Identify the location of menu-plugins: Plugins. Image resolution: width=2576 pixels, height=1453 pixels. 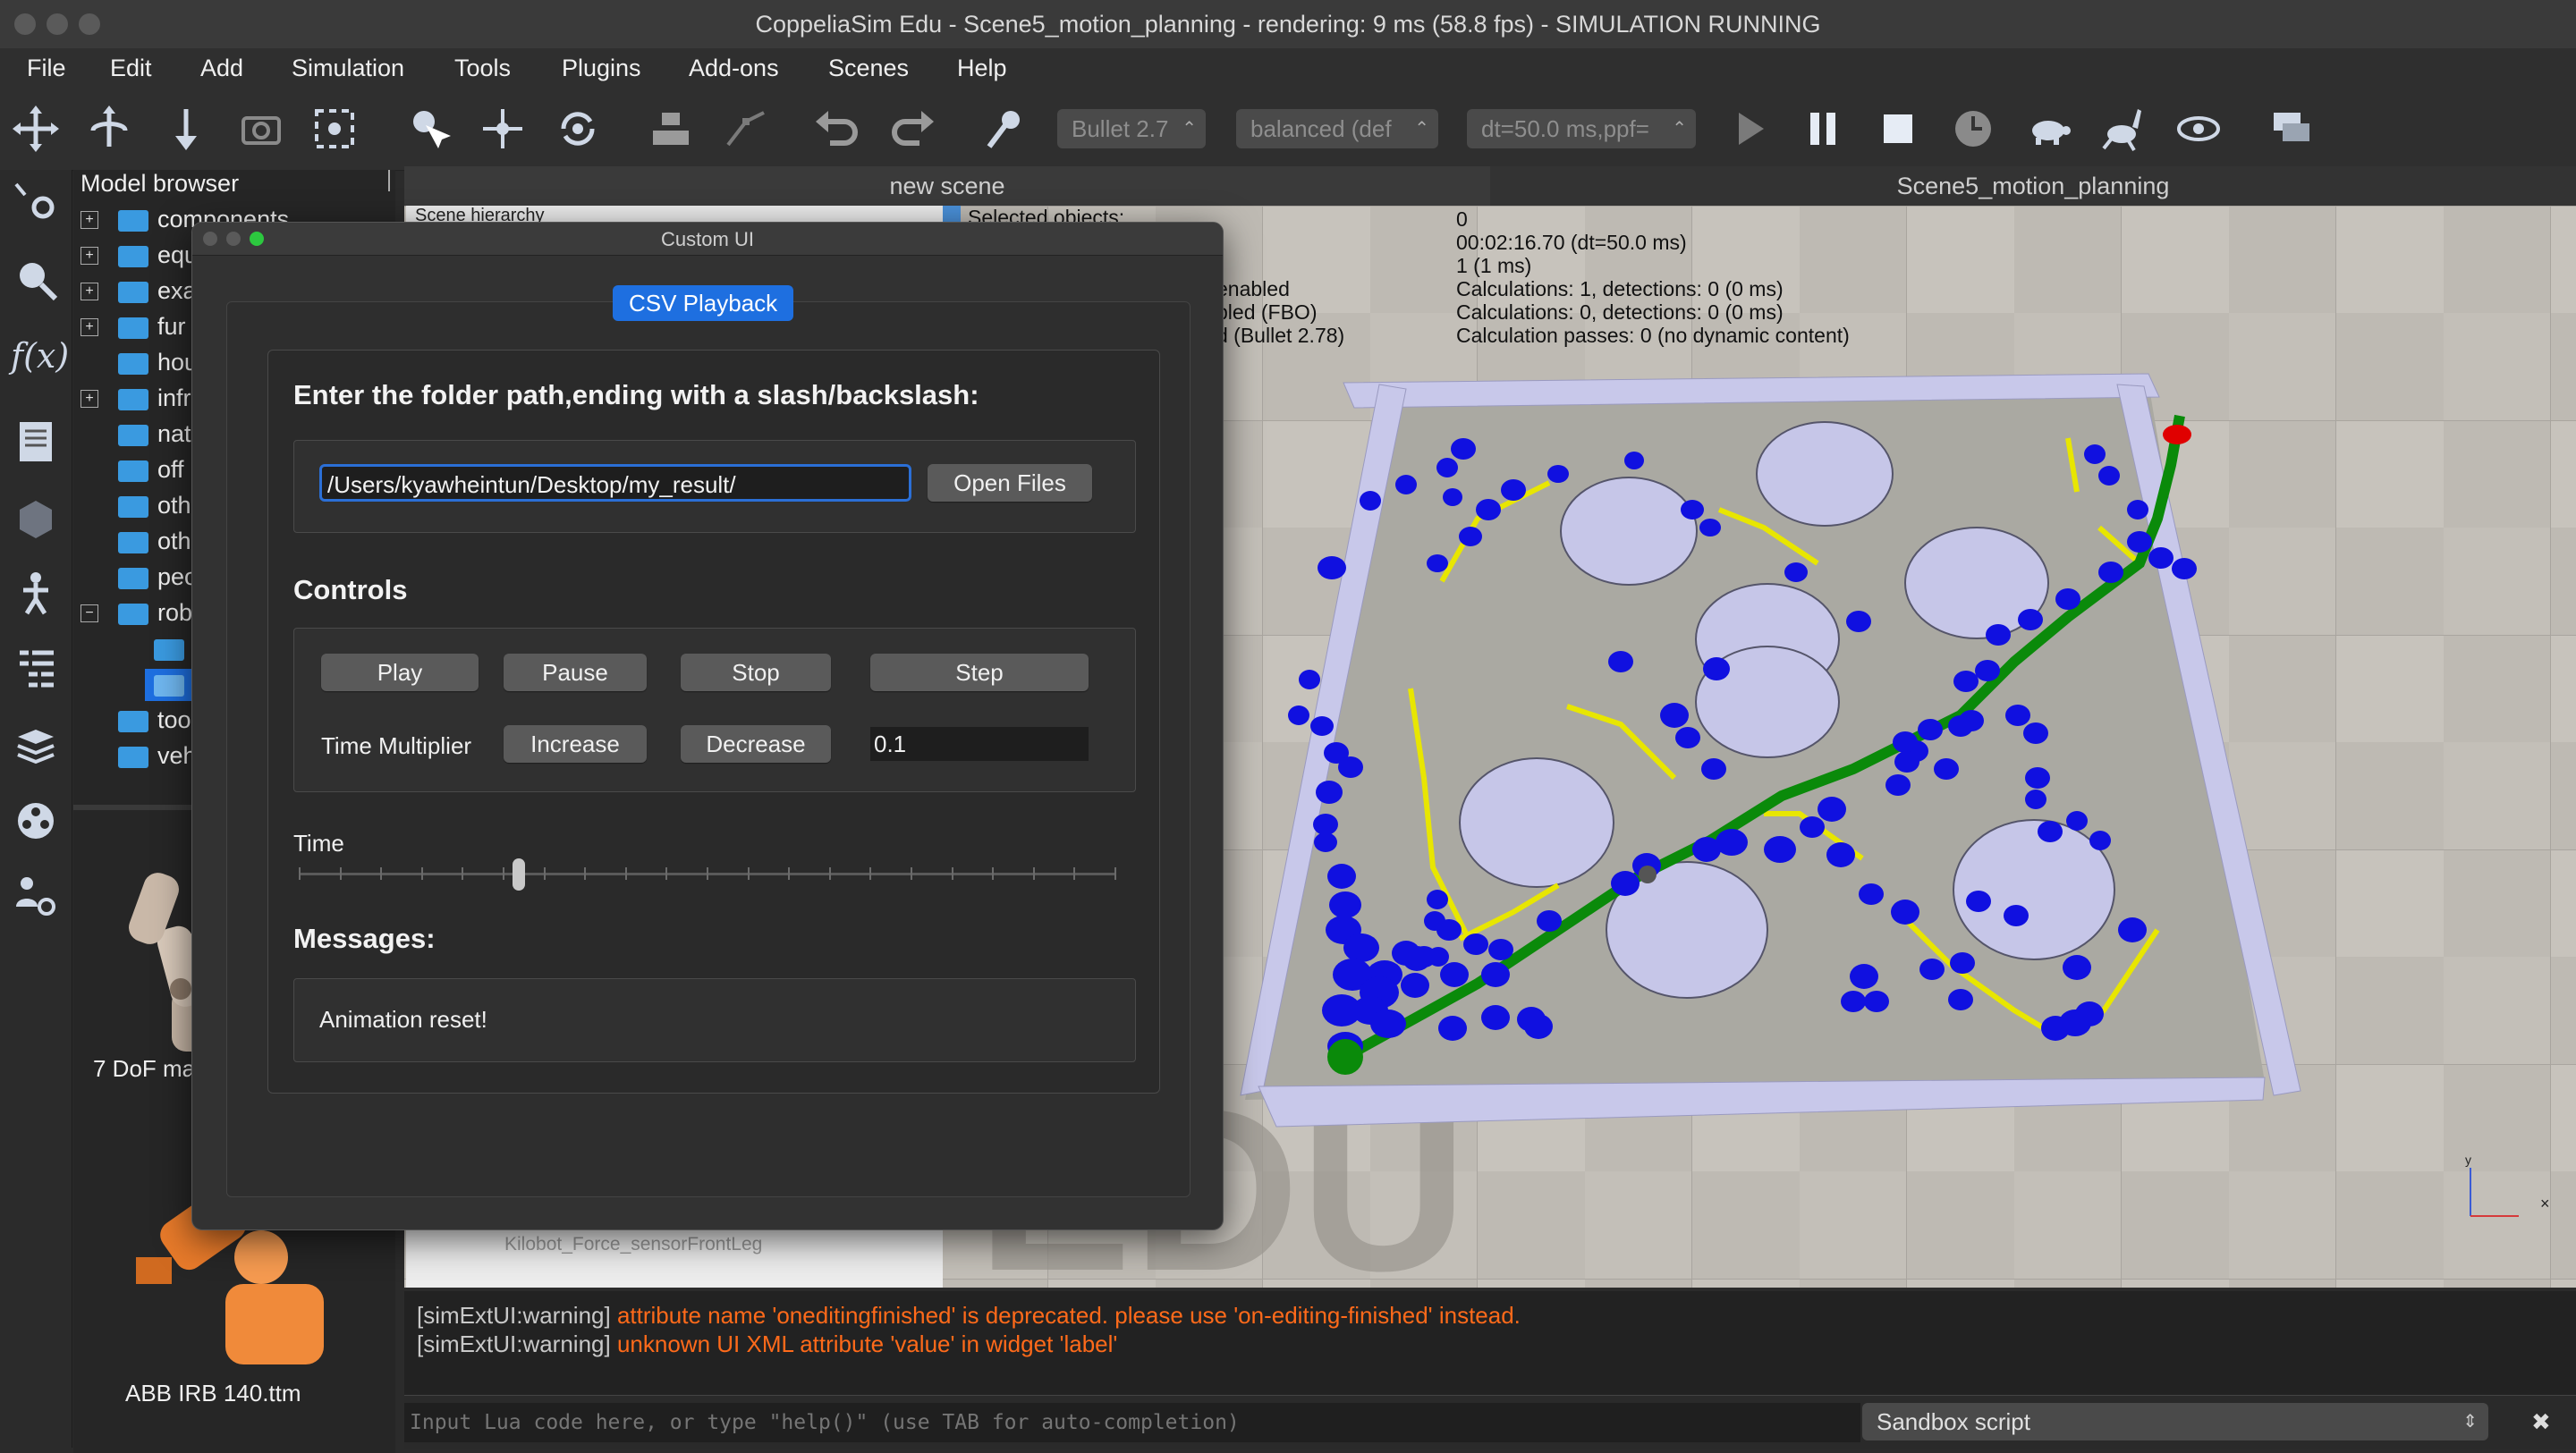
(601, 69).